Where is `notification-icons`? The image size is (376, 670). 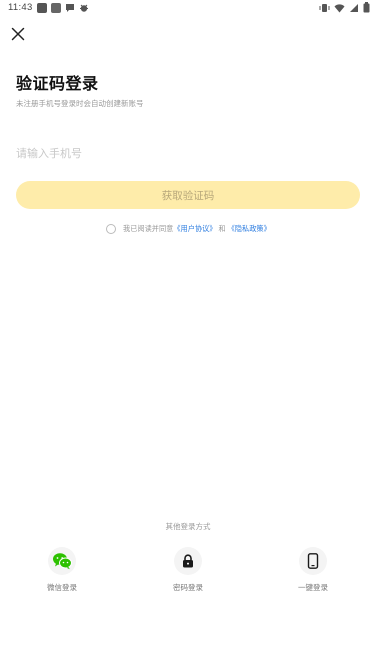
notification-icons is located at coordinates (63, 8).